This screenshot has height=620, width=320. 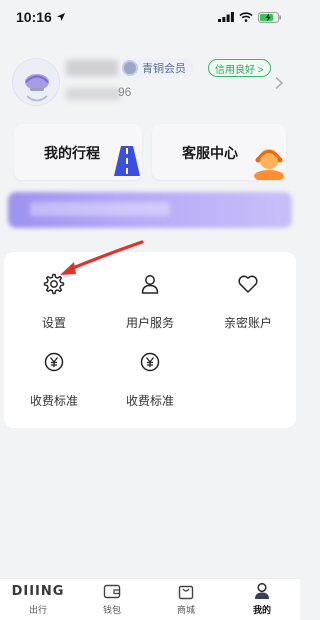 What do you see at coordinates (248, 302) in the screenshot?
I see `menu-item-family-account: 亲密账户` at bounding box center [248, 302].